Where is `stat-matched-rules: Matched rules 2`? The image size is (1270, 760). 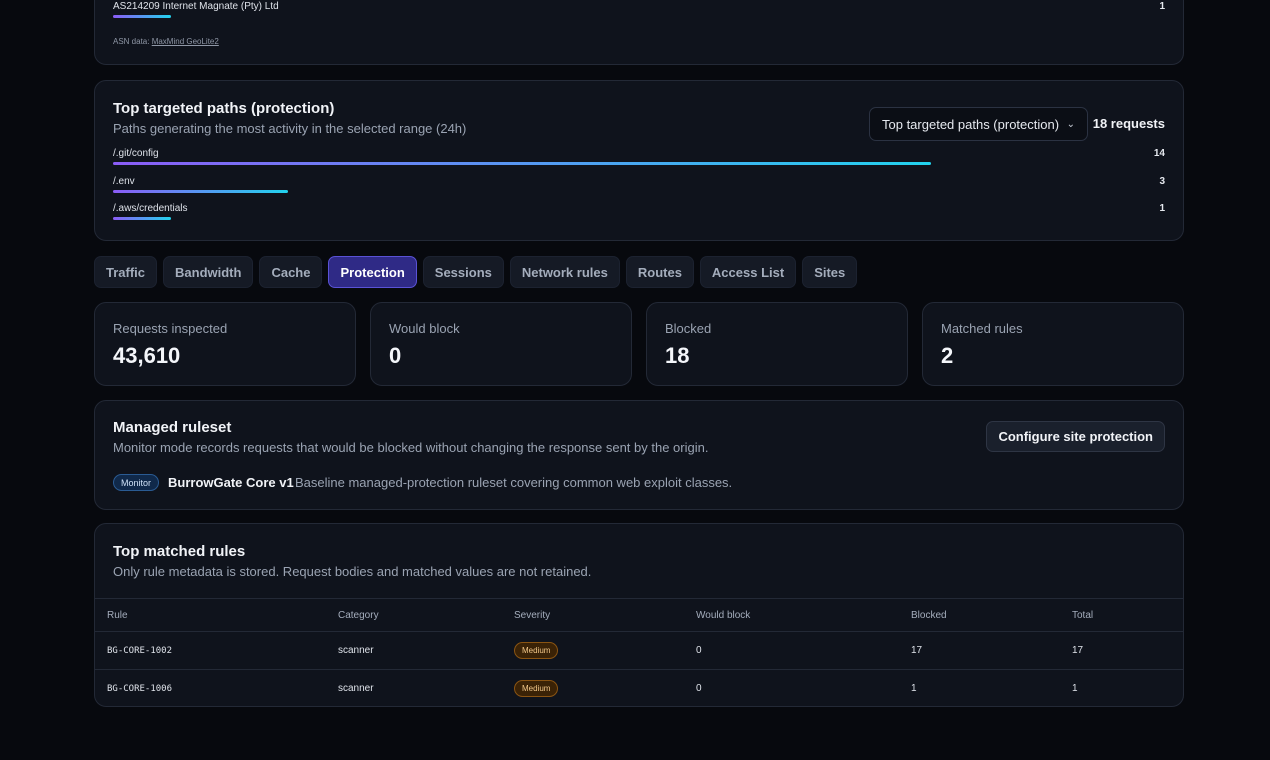
stat-matched-rules: Matched rules 2 is located at coordinates (1053, 344).